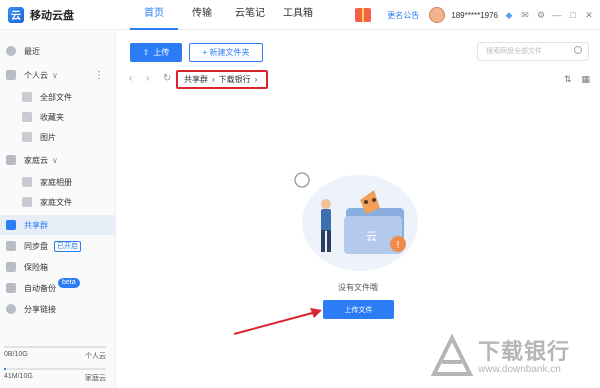 This screenshot has height=388, width=600. I want to click on sidebar-item-images: 图片, so click(58, 137).